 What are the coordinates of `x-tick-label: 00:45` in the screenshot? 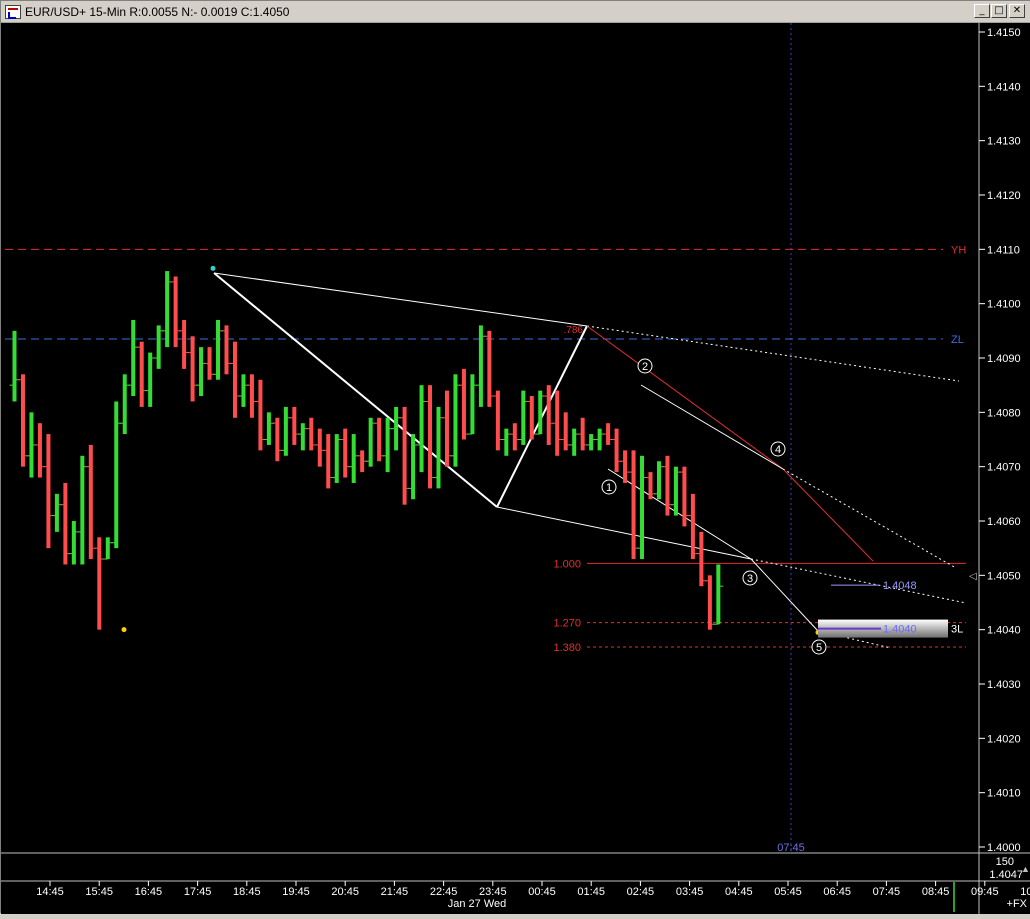 It's located at (542, 892).